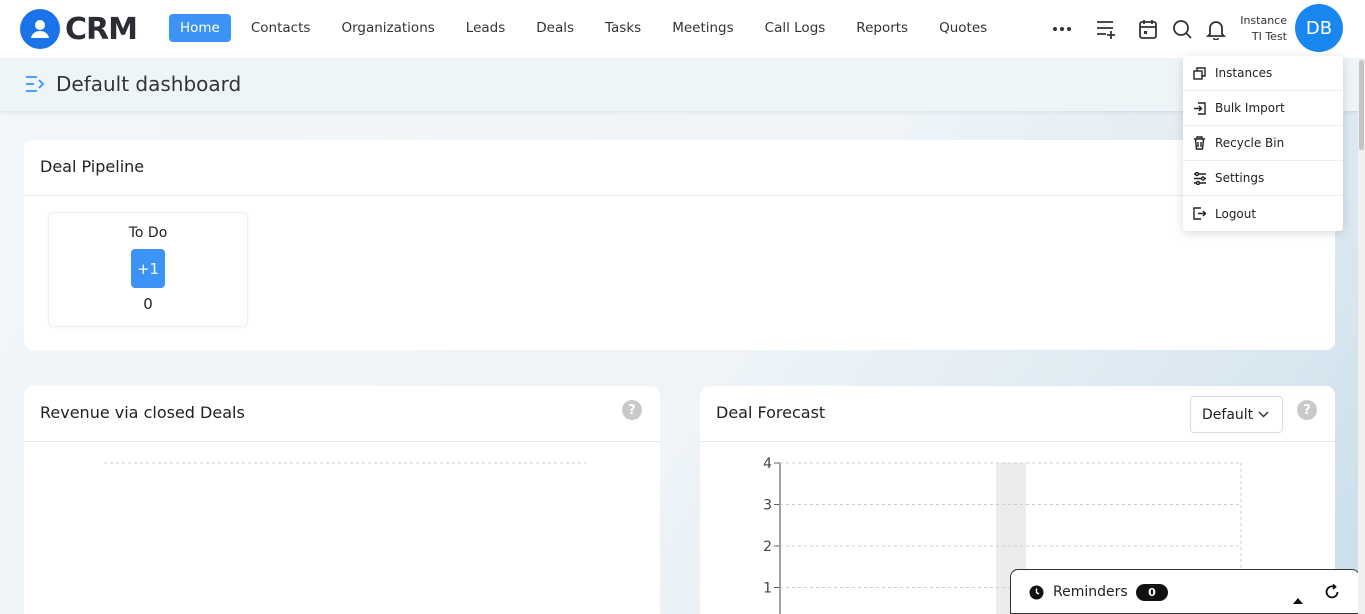  I want to click on bell-icon, so click(1216, 29).